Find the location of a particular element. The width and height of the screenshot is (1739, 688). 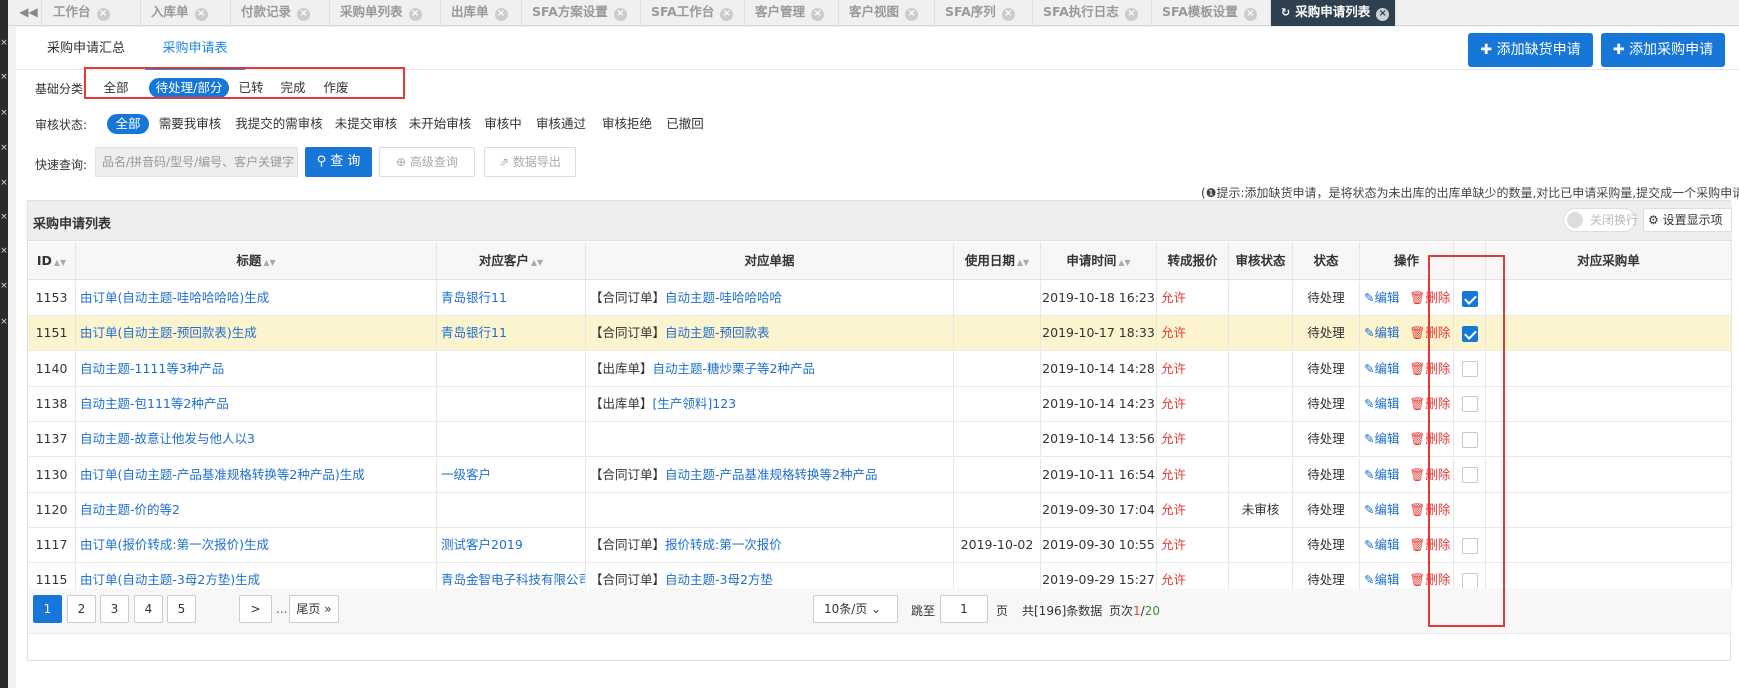

row-customer-link: 青岛金智电子科技有限公司! is located at coordinates (513, 579).